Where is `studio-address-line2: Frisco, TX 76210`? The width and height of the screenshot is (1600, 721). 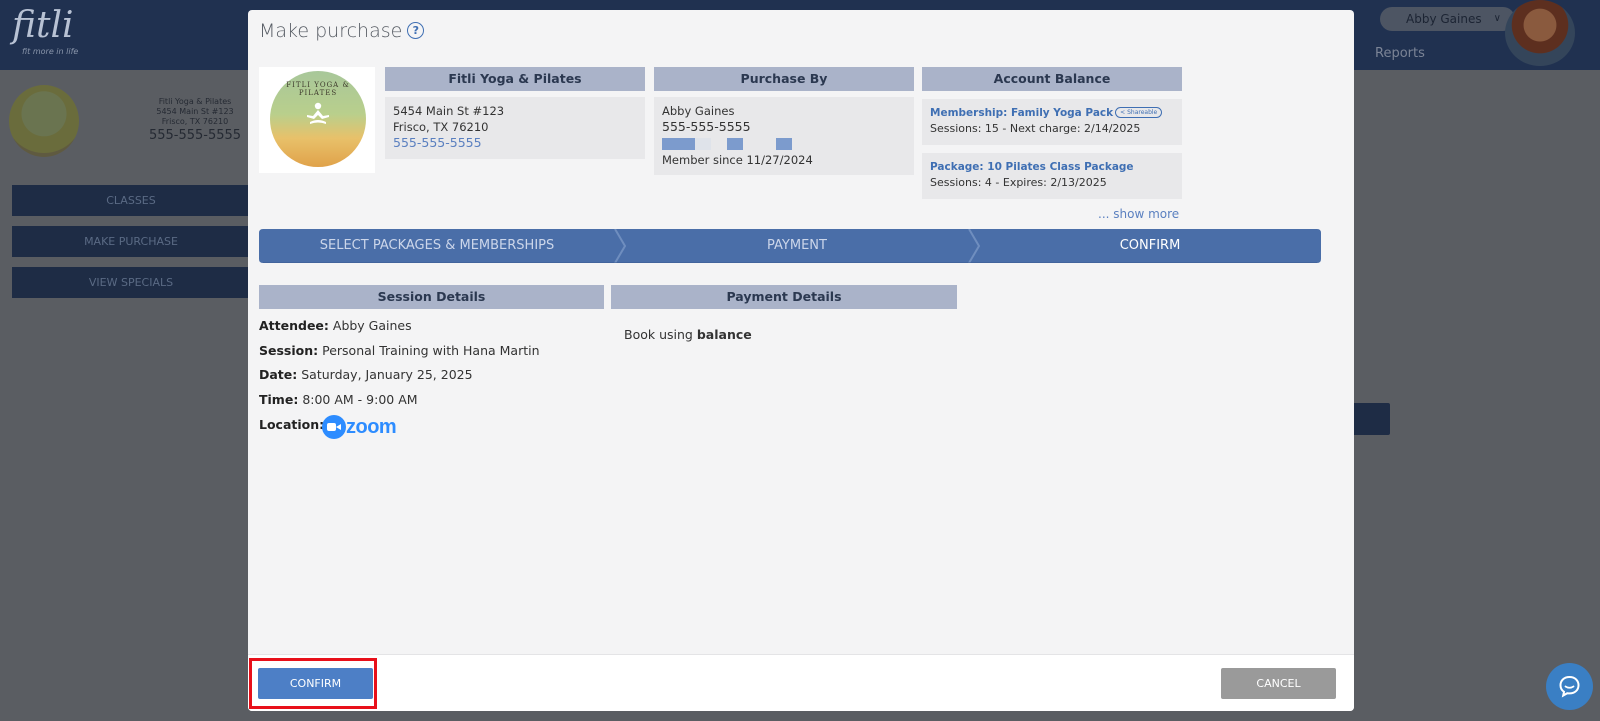 studio-address-line2: Frisco, TX 76210 is located at coordinates (441, 127).